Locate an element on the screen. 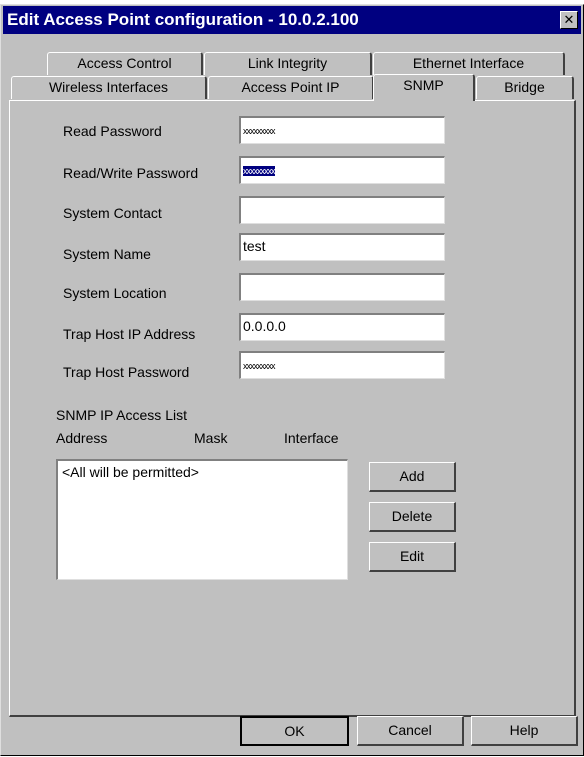 This screenshot has width=584, height=757. help-button: Help is located at coordinates (524, 731).